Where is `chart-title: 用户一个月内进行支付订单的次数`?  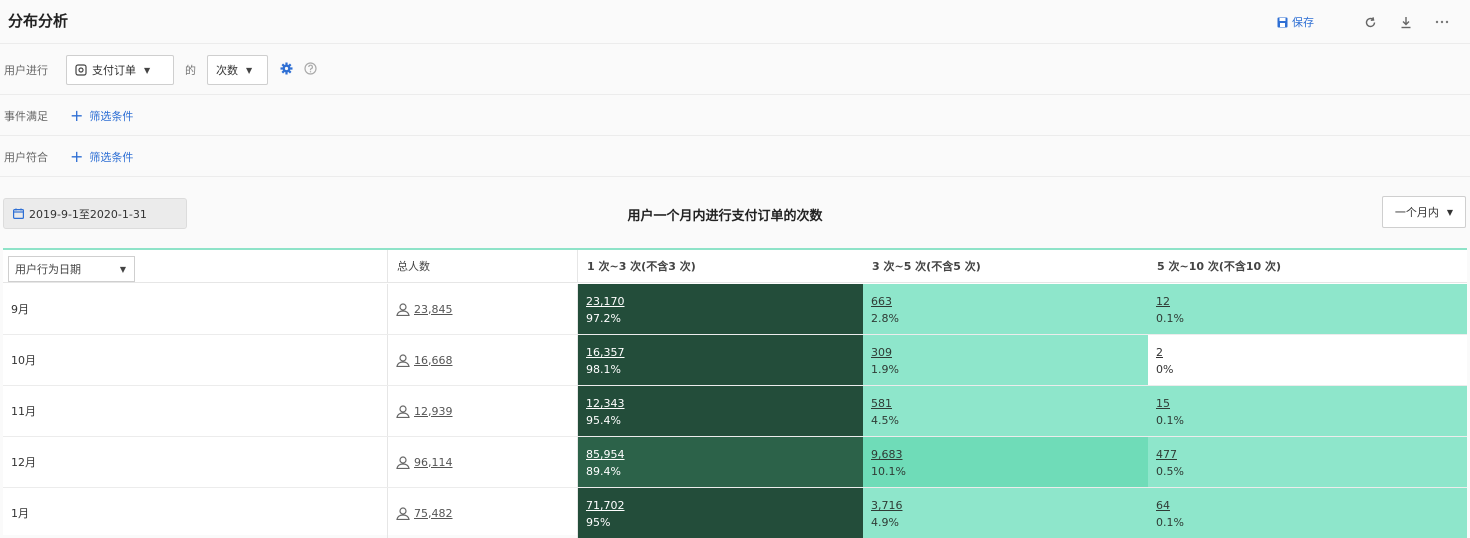
chart-title: 用户一个月内进行支付订单的次数 is located at coordinates (725, 216).